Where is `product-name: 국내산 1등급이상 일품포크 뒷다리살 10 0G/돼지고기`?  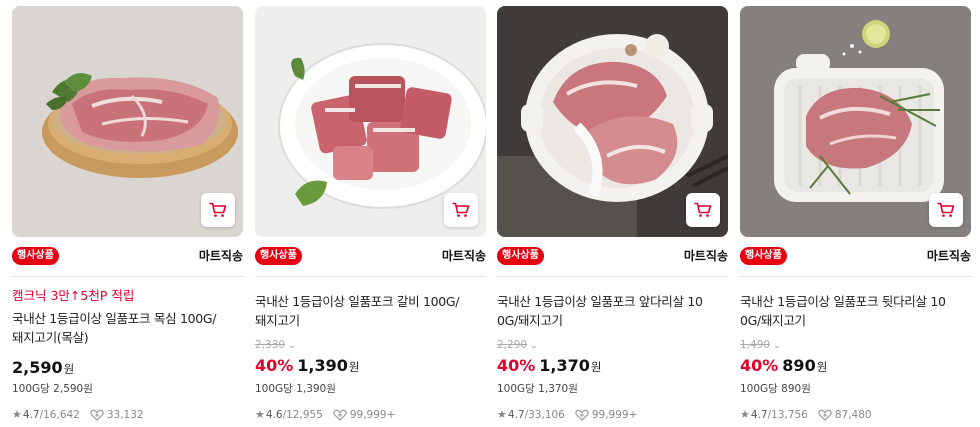
product-name: 국내산 1등급이상 일품포크 뒷다리살 10 0G/돼지고기 is located at coordinates (855, 311).